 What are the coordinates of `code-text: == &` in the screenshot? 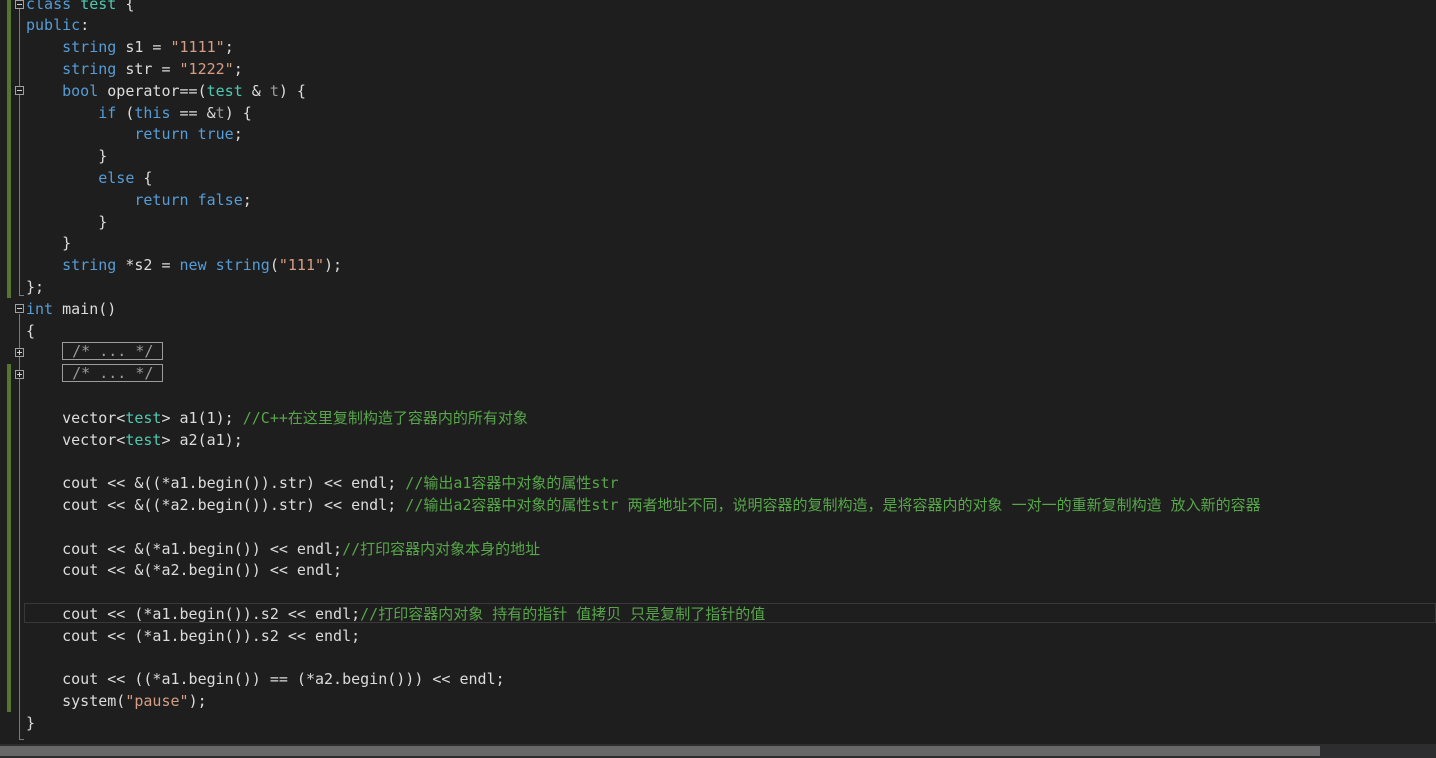 It's located at (193, 113).